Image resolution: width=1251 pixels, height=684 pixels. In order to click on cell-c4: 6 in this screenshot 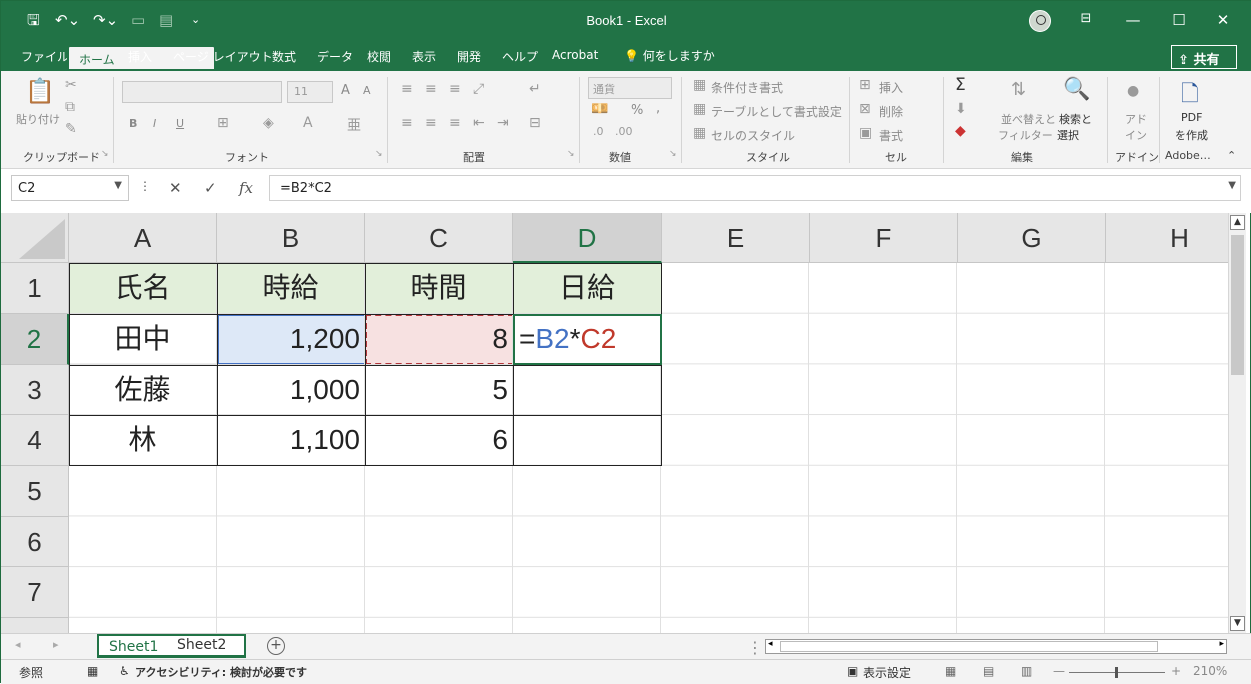, I will do `click(439, 440)`.